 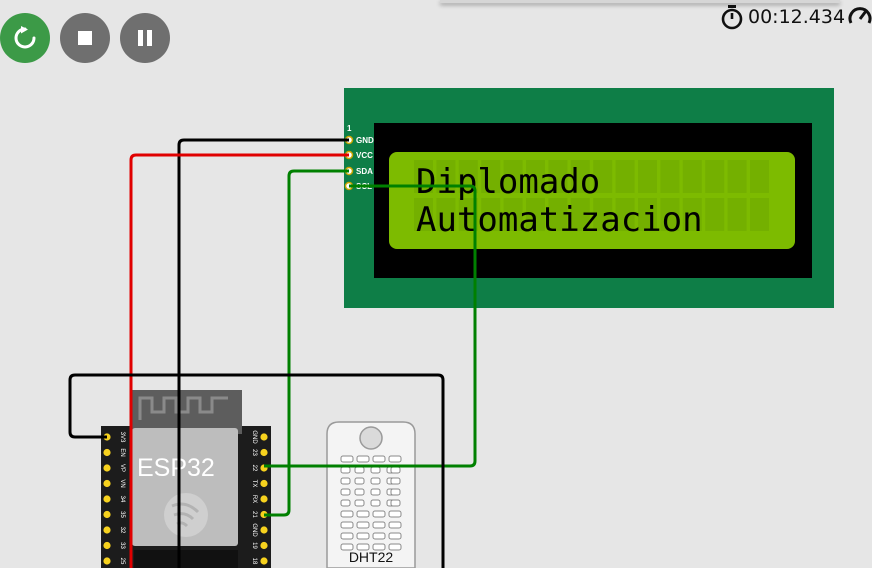 What do you see at coordinates (122, 483) in the screenshot?
I see `esp32-pin-label: VN` at bounding box center [122, 483].